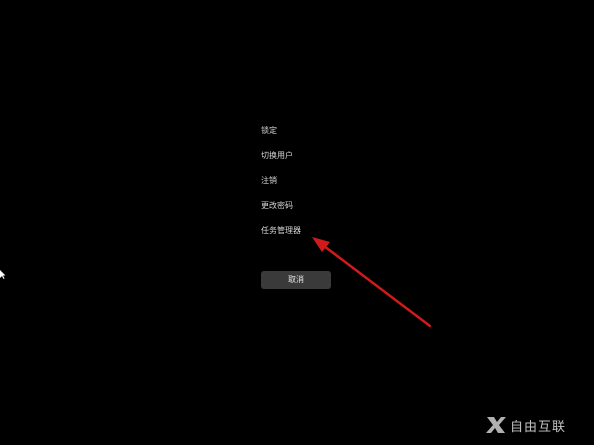  I want to click on security-options-menu: 锁定 切换用户 注销 更改密码 任务管理器, so click(331, 180).